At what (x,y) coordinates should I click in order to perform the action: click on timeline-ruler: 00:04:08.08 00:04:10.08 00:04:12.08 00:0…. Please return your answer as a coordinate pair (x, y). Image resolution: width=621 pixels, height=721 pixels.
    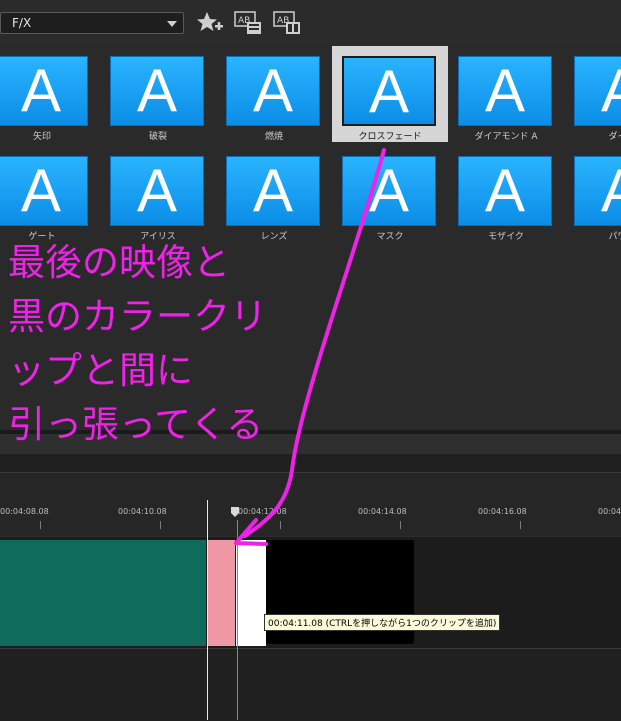
    Looking at the image, I should click on (310, 504).